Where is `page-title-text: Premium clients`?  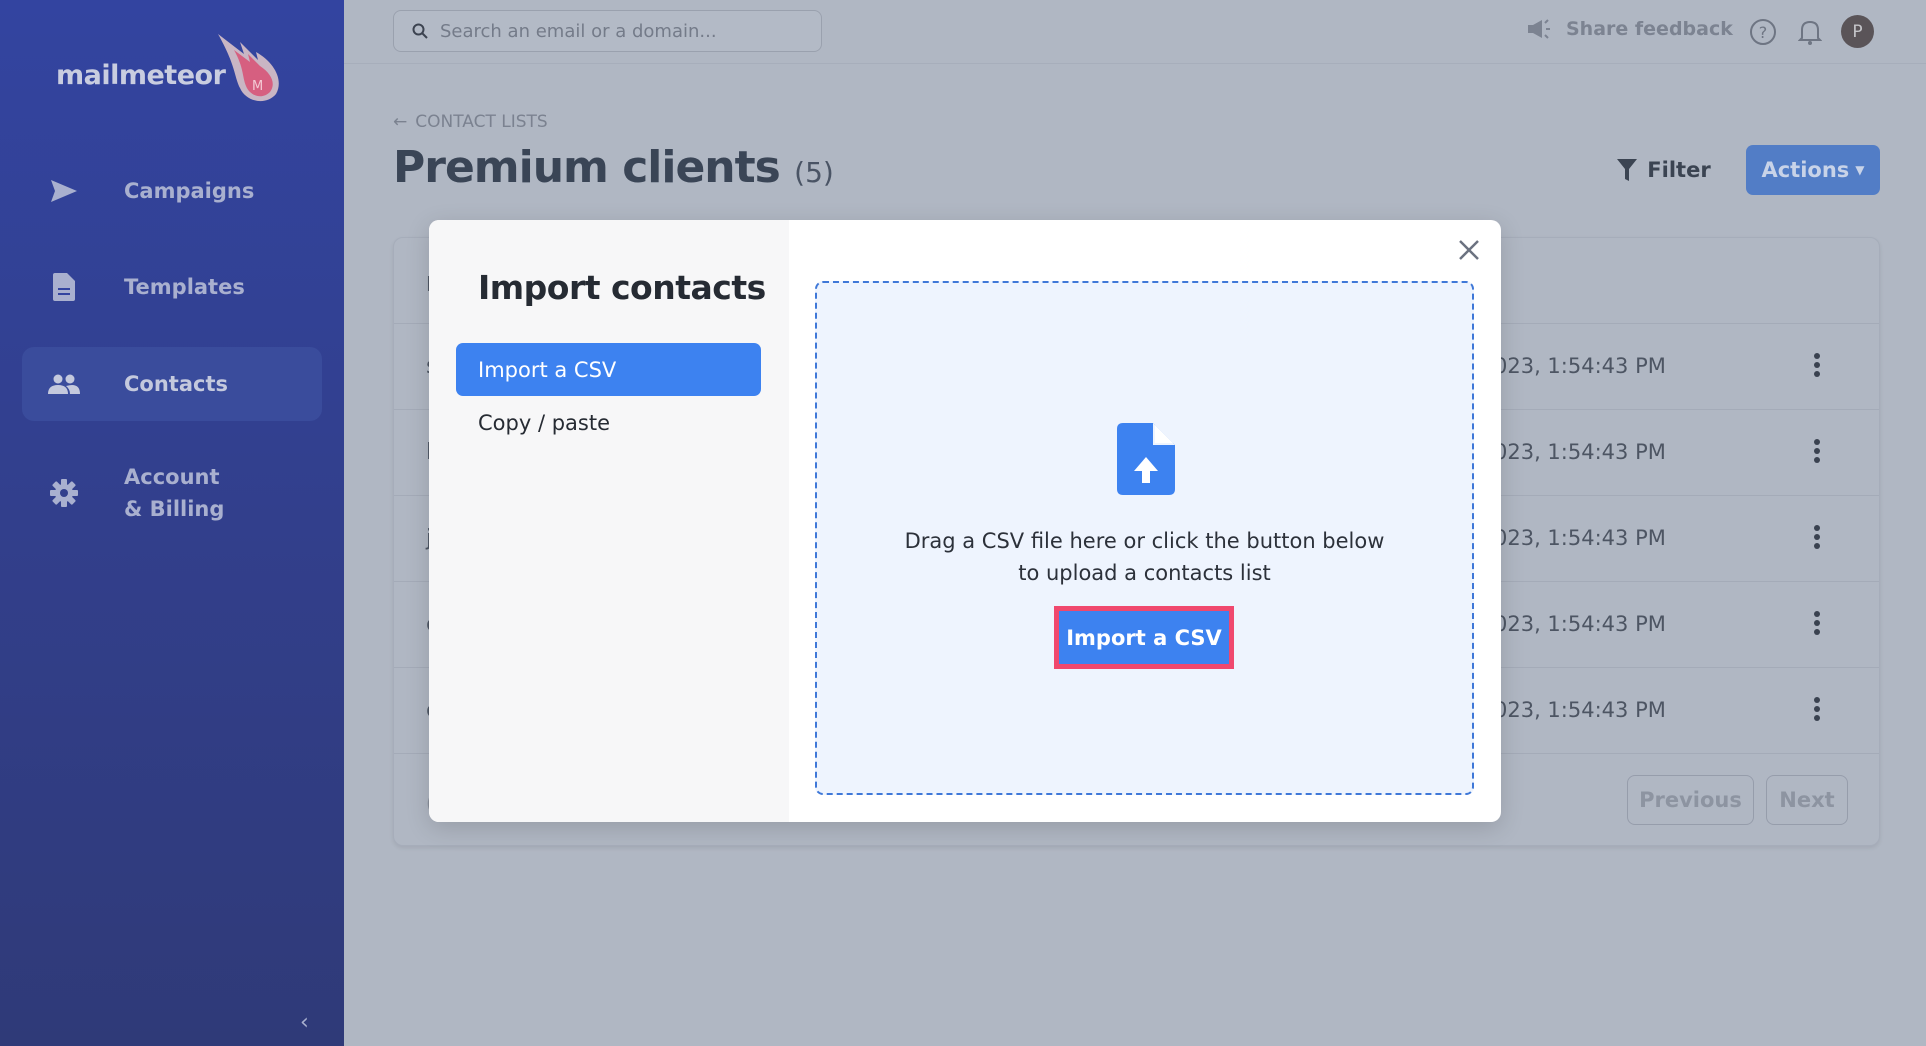 page-title-text: Premium clients is located at coordinates (587, 167).